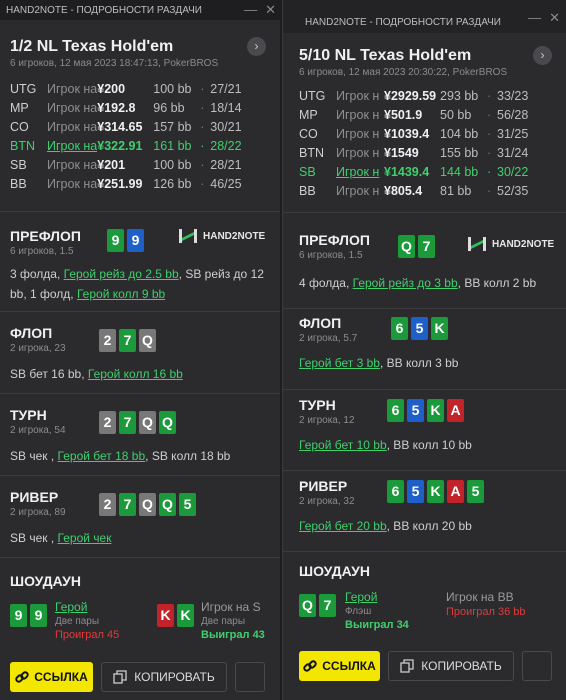 The width and height of the screenshot is (566, 700). Describe the element at coordinates (513, 190) in the screenshot. I see `player-stats: 52/35` at that location.